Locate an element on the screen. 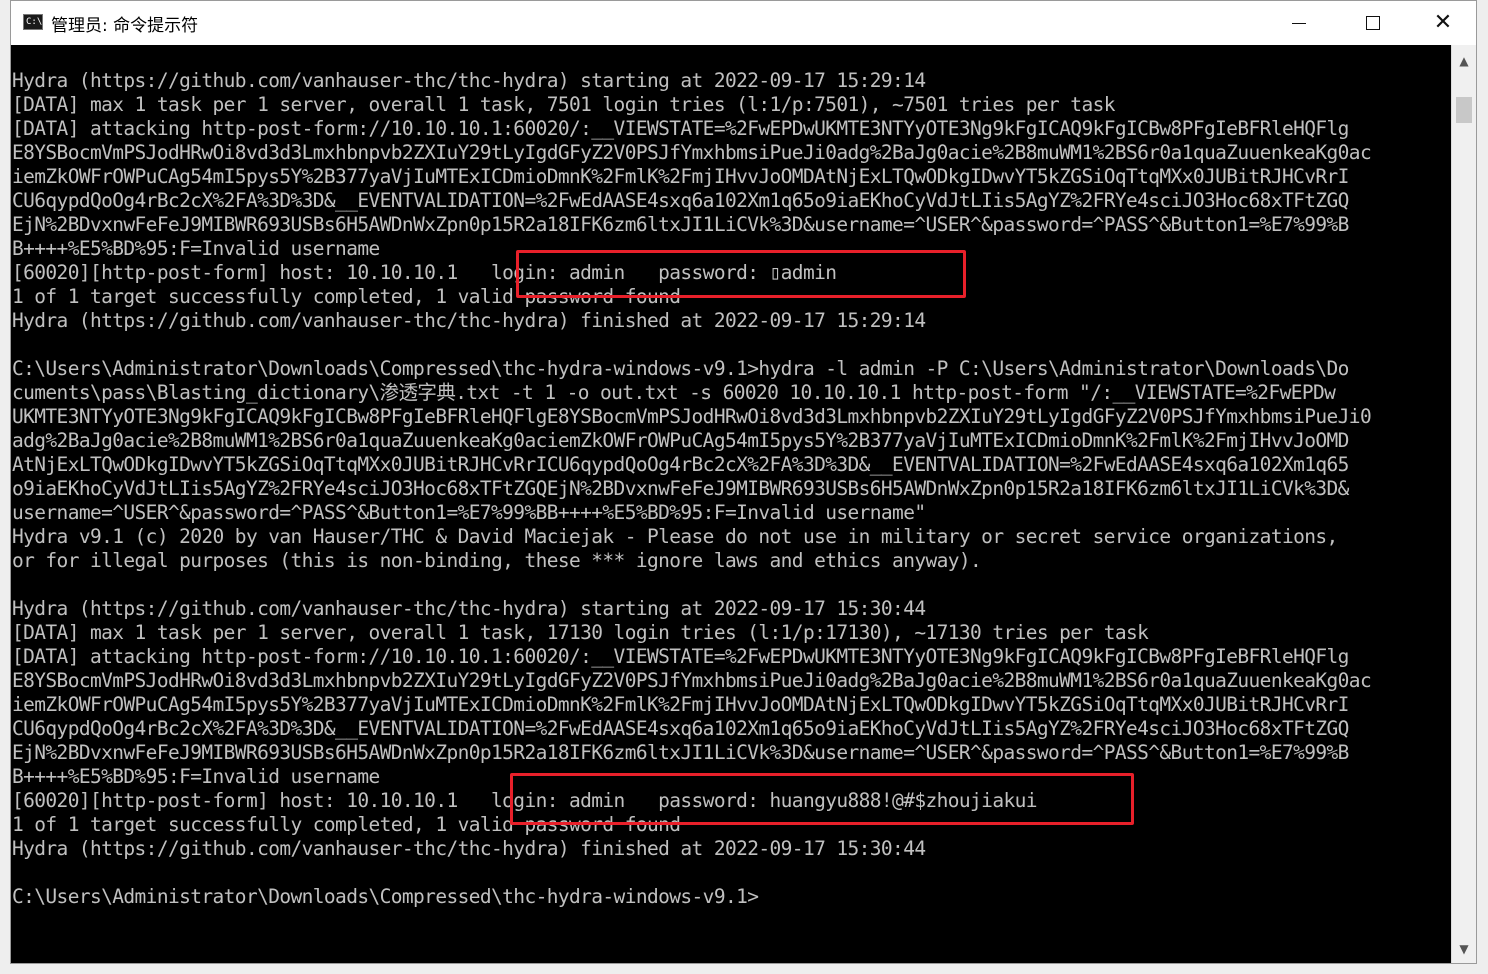  scrollbar-thumb is located at coordinates (1464, 110).